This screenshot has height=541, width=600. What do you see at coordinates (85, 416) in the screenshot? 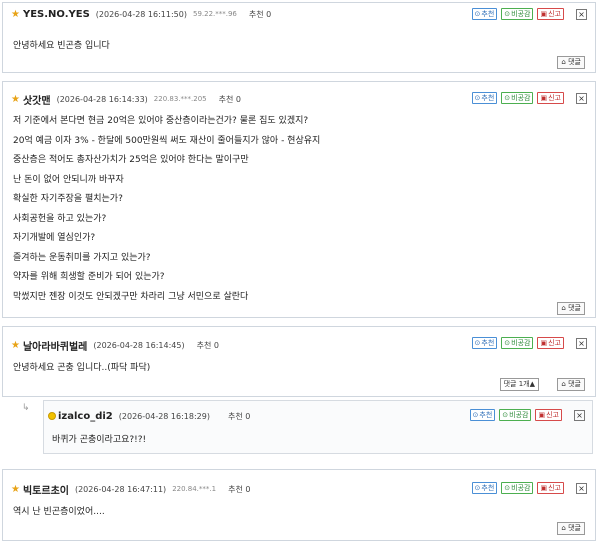
I see `comment-author: izalco_di2` at bounding box center [85, 416].